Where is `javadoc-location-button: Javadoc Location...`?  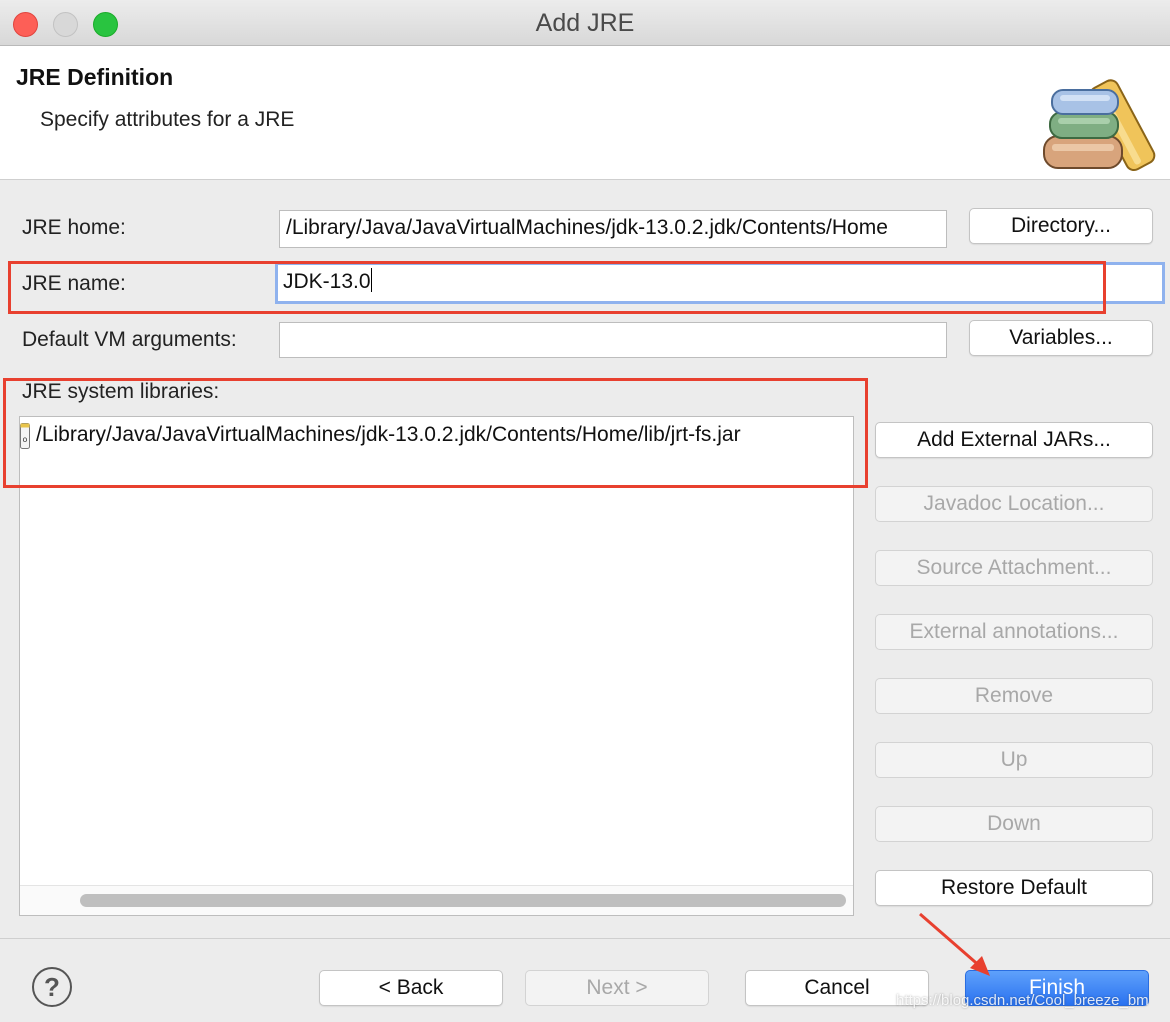 javadoc-location-button: Javadoc Location... is located at coordinates (1014, 504).